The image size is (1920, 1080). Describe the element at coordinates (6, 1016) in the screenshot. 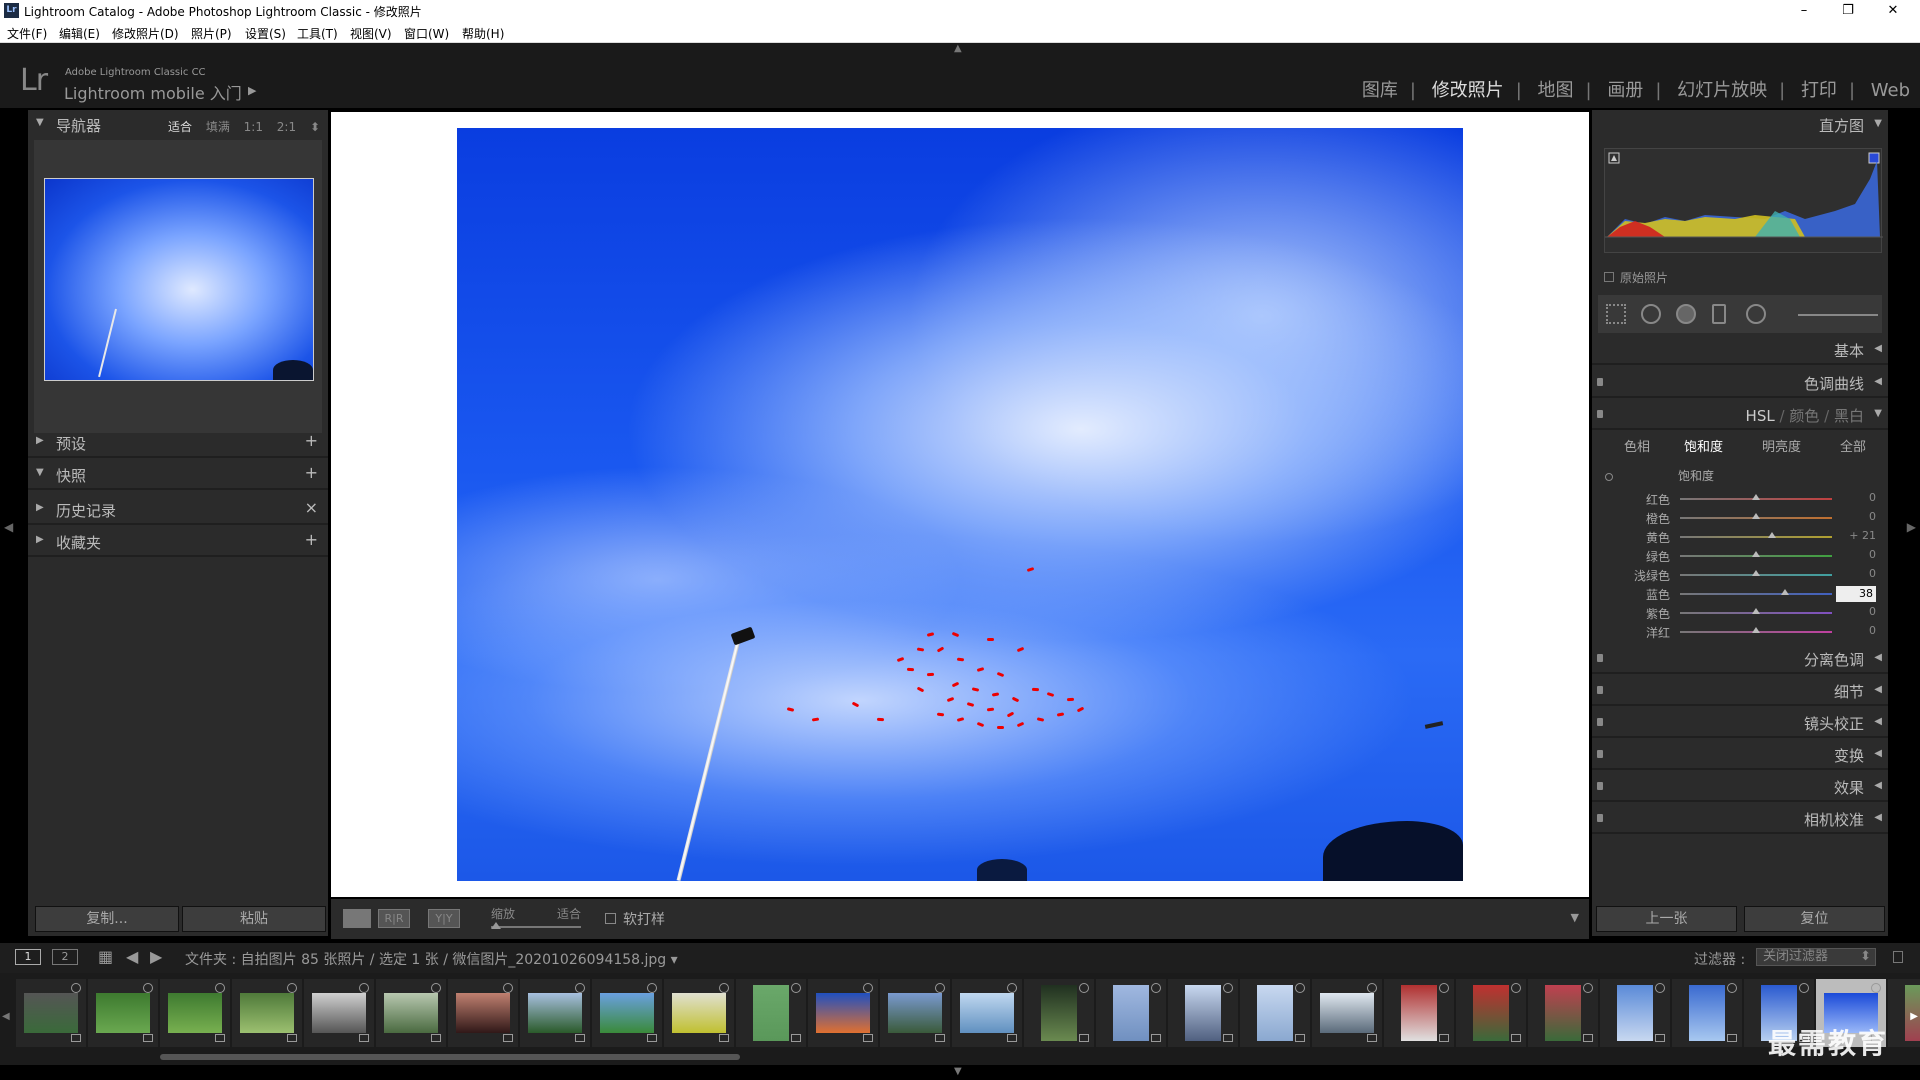

I see `filmstrip-scroll-left-icon: ◀` at that location.